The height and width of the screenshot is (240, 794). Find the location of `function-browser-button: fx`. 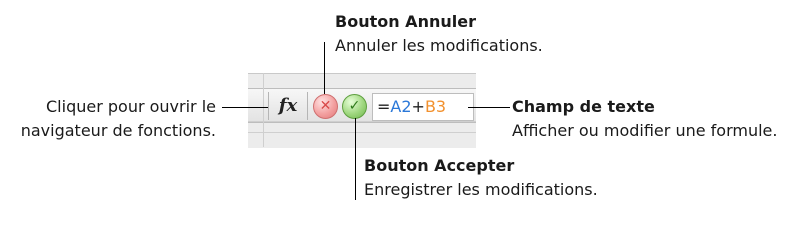

function-browser-button: fx is located at coordinates (288, 106).